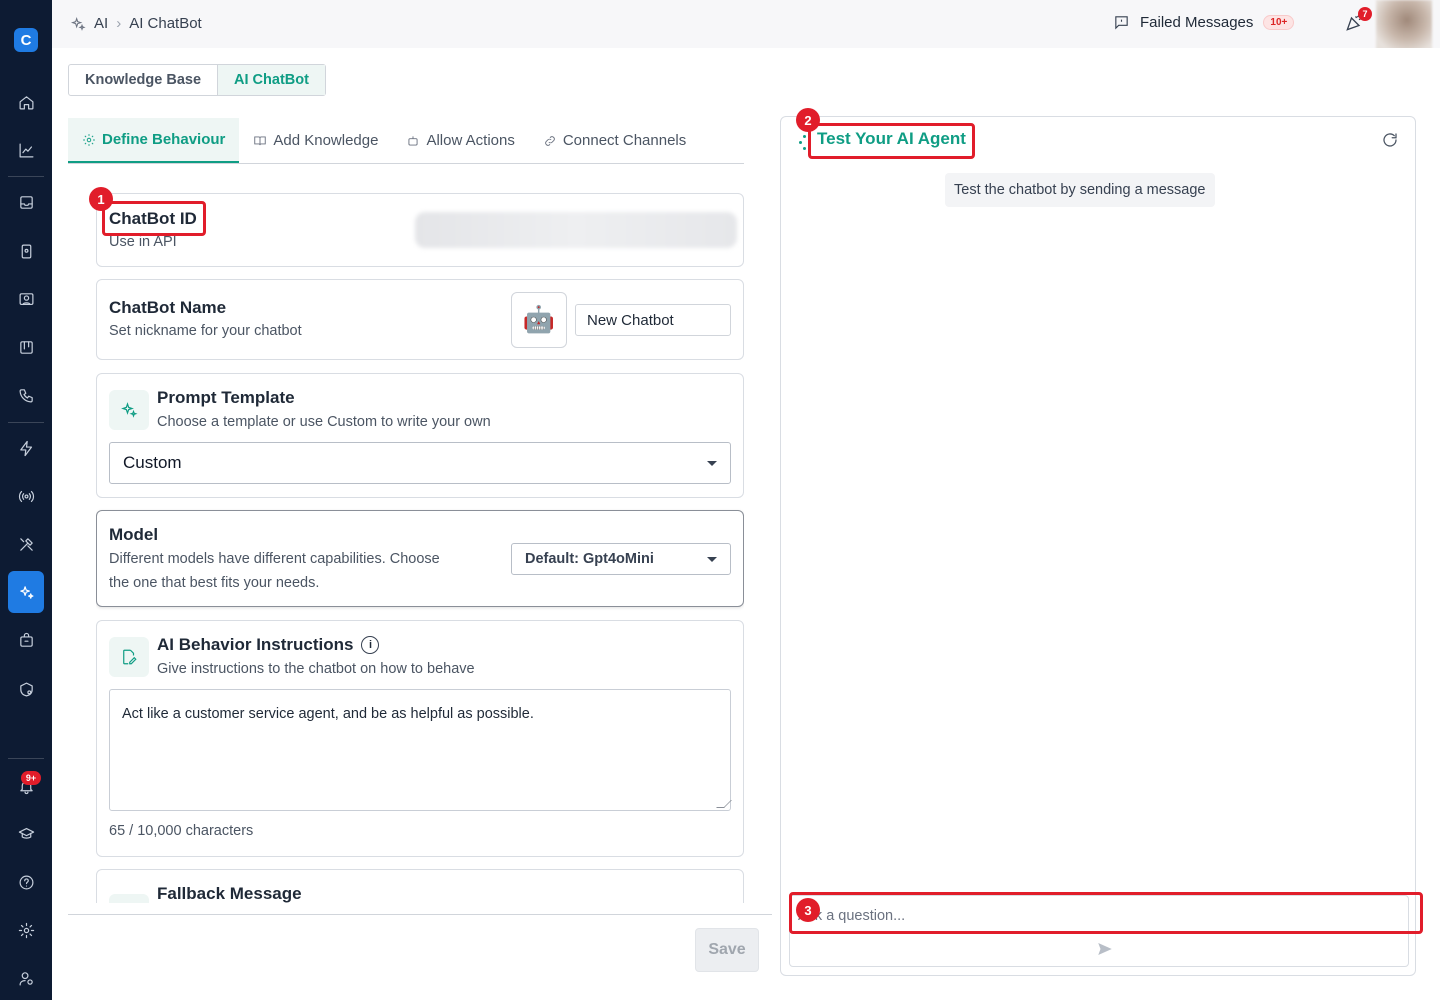 This screenshot has width=1440, height=1000. I want to click on tab-label: Add Knowledge, so click(326, 140).